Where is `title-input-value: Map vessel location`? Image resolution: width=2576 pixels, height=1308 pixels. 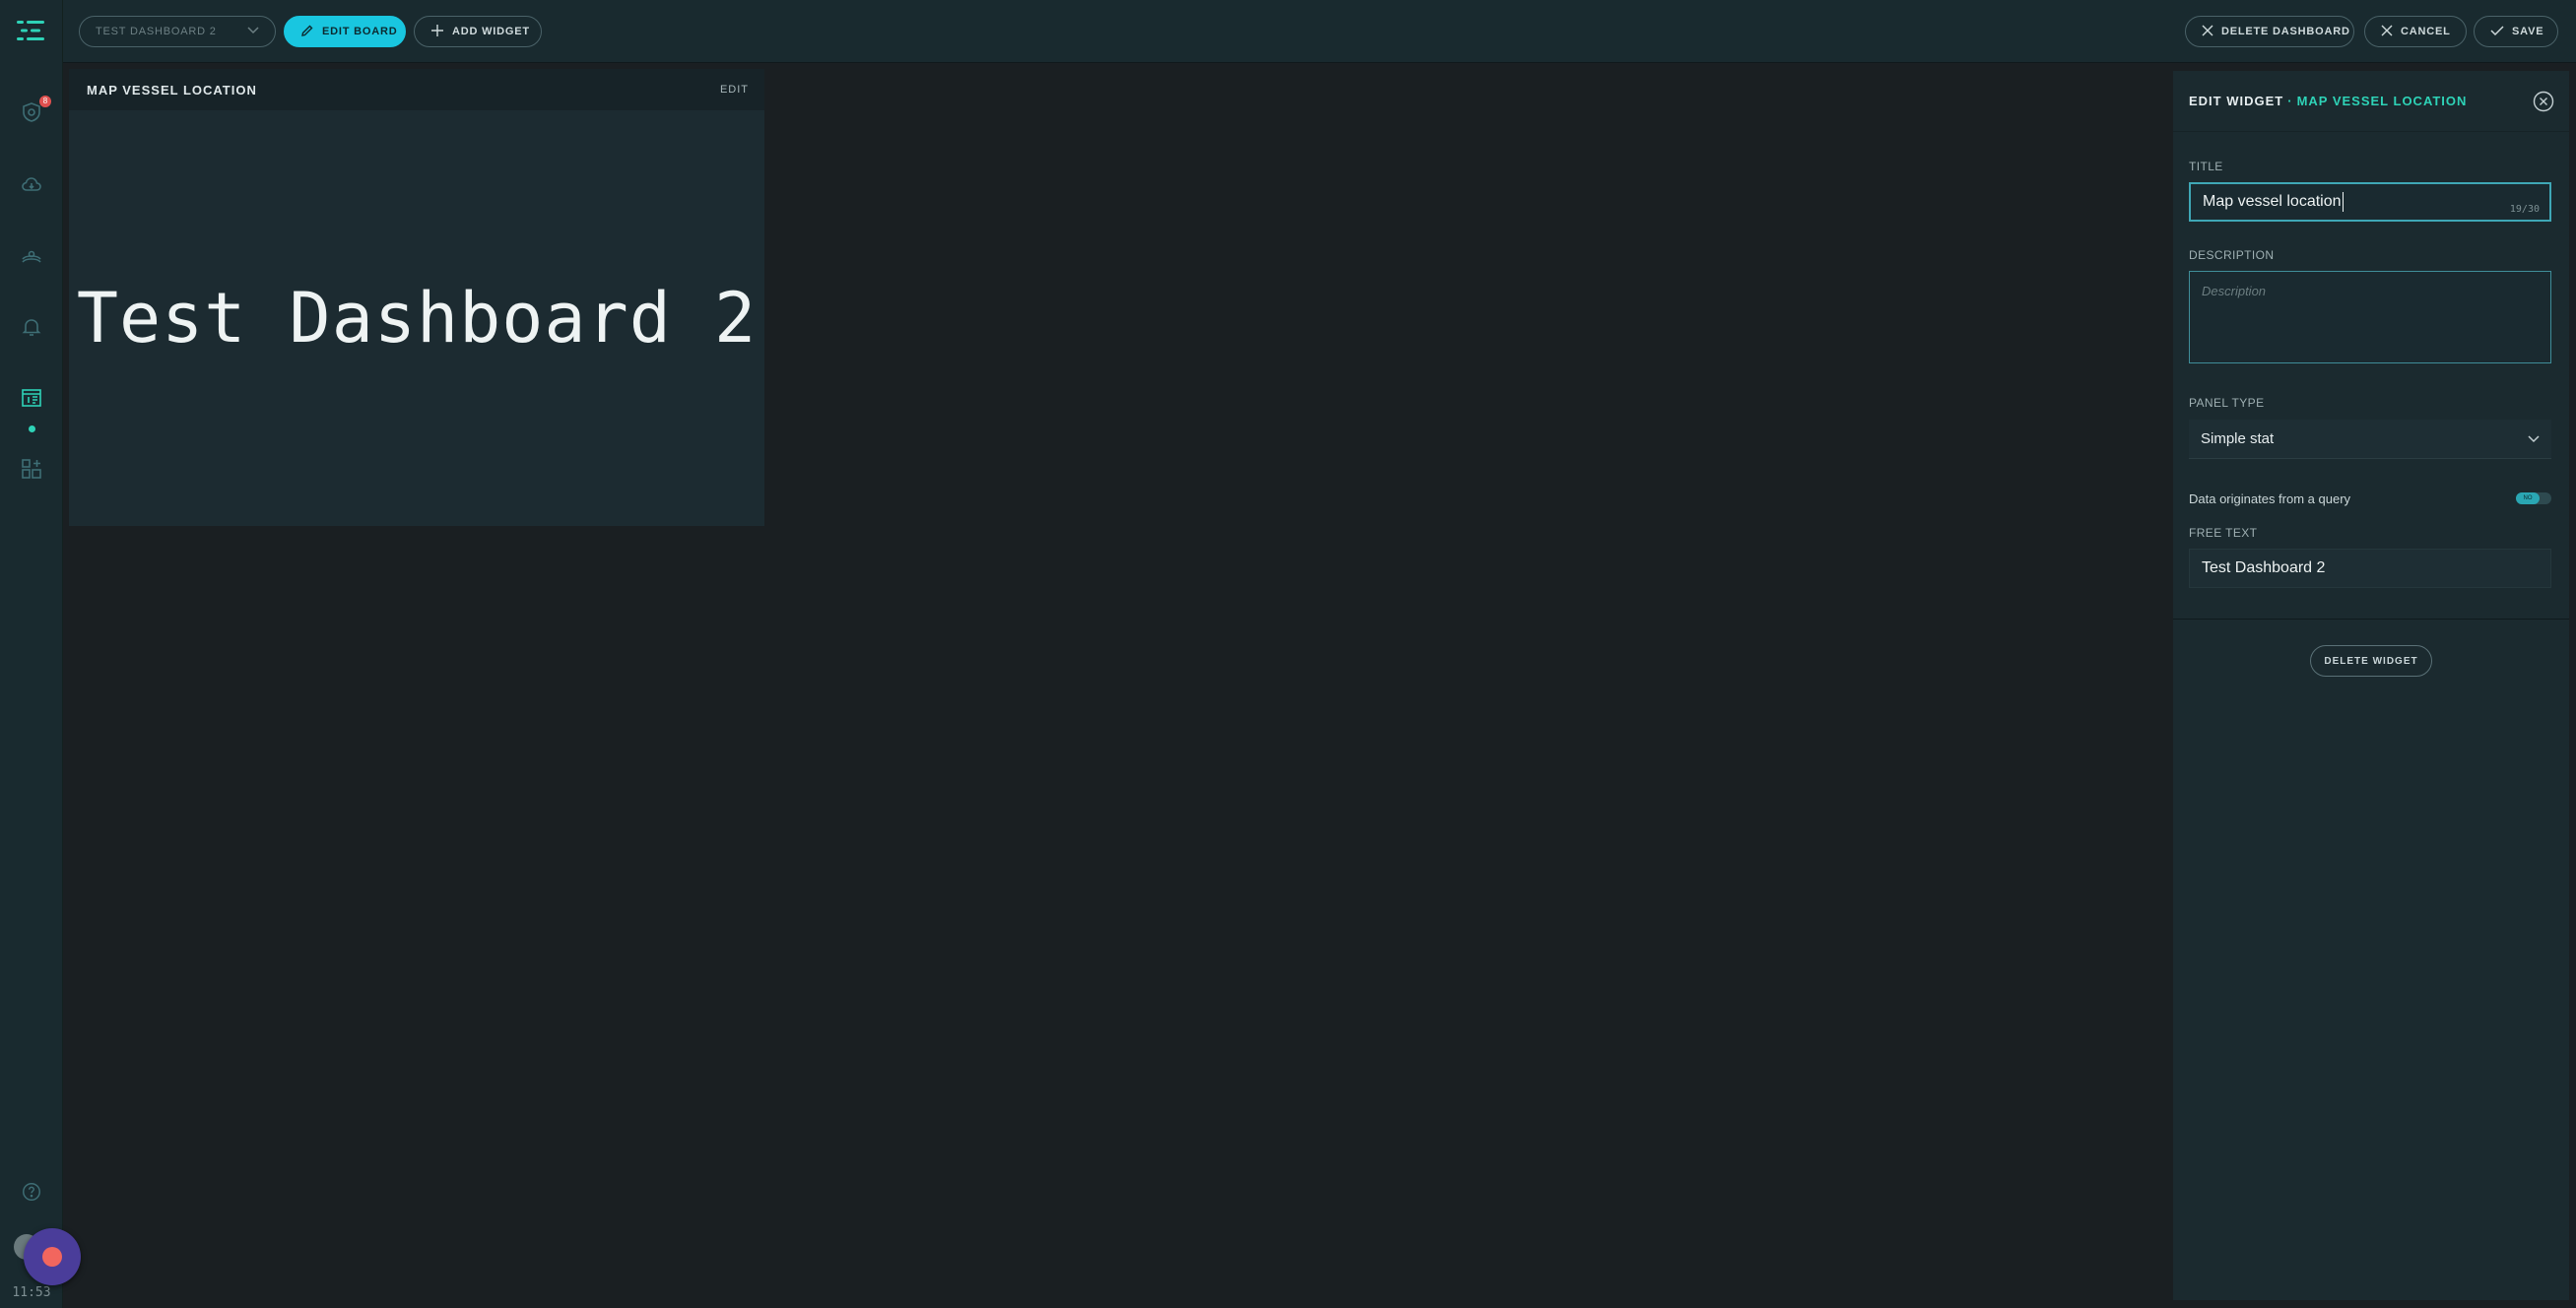
title-input-value: Map vessel location is located at coordinates (2273, 201).